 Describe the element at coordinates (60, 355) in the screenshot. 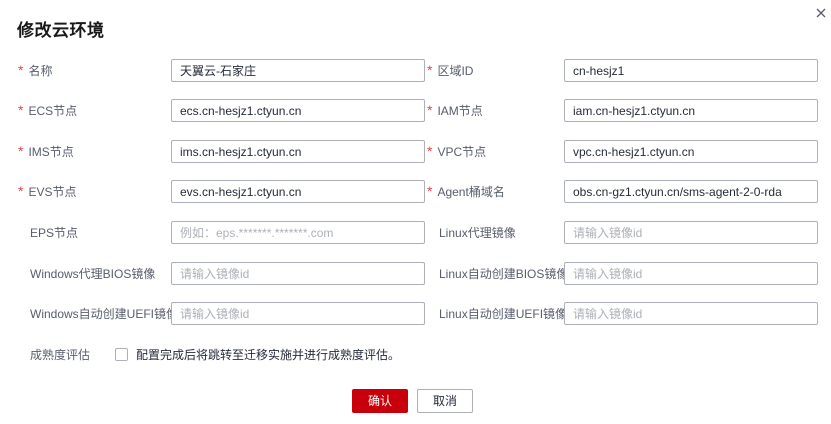

I see `field-label-maturity: 成熟度评估` at that location.